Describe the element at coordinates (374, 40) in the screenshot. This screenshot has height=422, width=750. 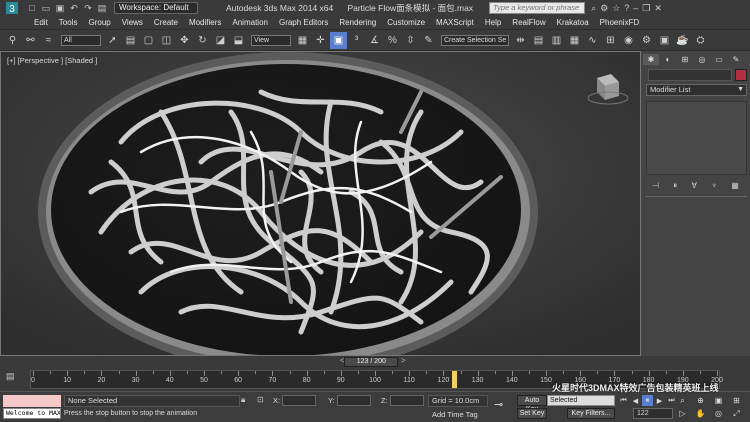
I see `angle-snap-icon: ∡` at that location.